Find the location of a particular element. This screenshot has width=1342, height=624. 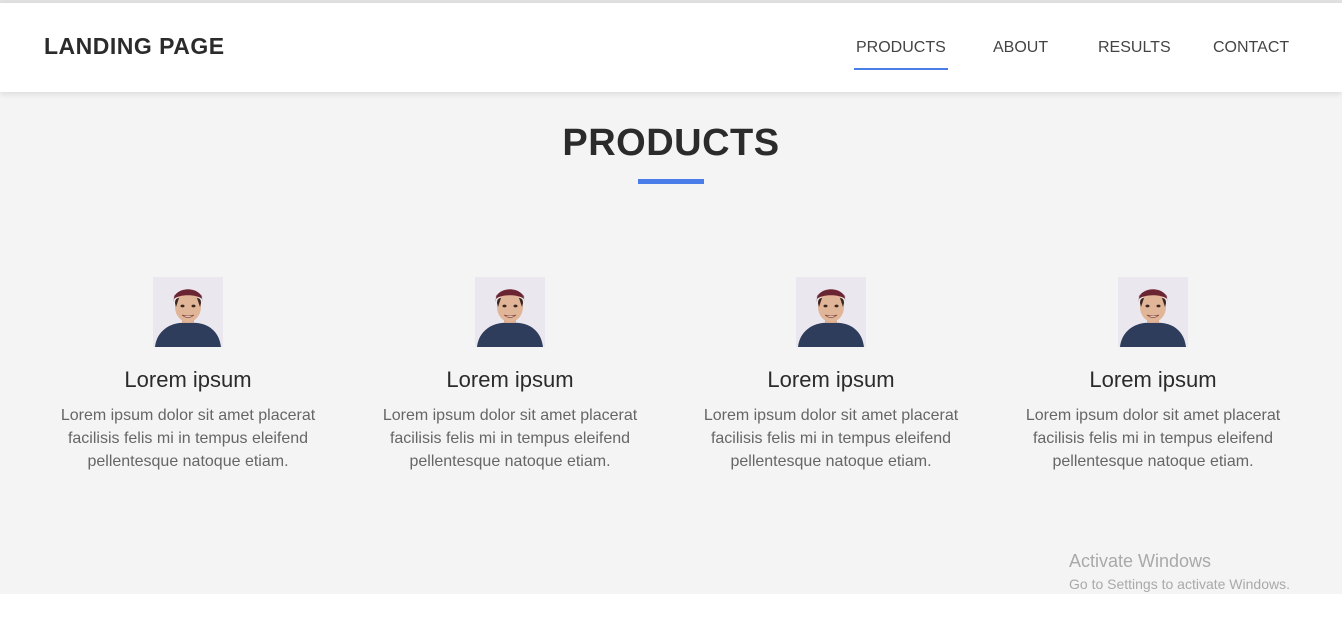

nav-item-contact: CONTACT is located at coordinates (1251, 48).